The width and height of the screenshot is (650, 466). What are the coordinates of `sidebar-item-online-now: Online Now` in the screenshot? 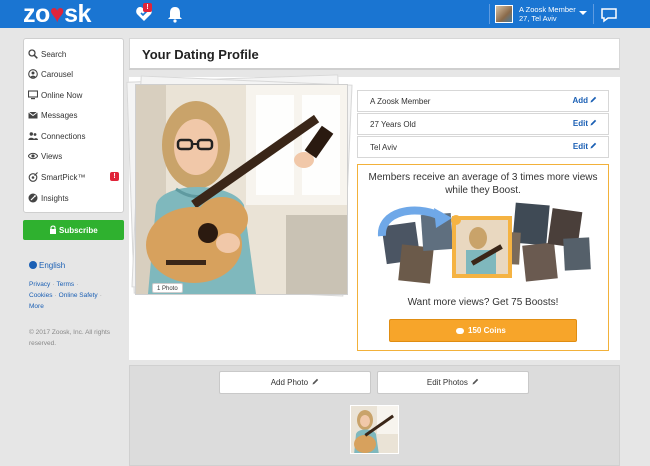 It's located at (73, 95).